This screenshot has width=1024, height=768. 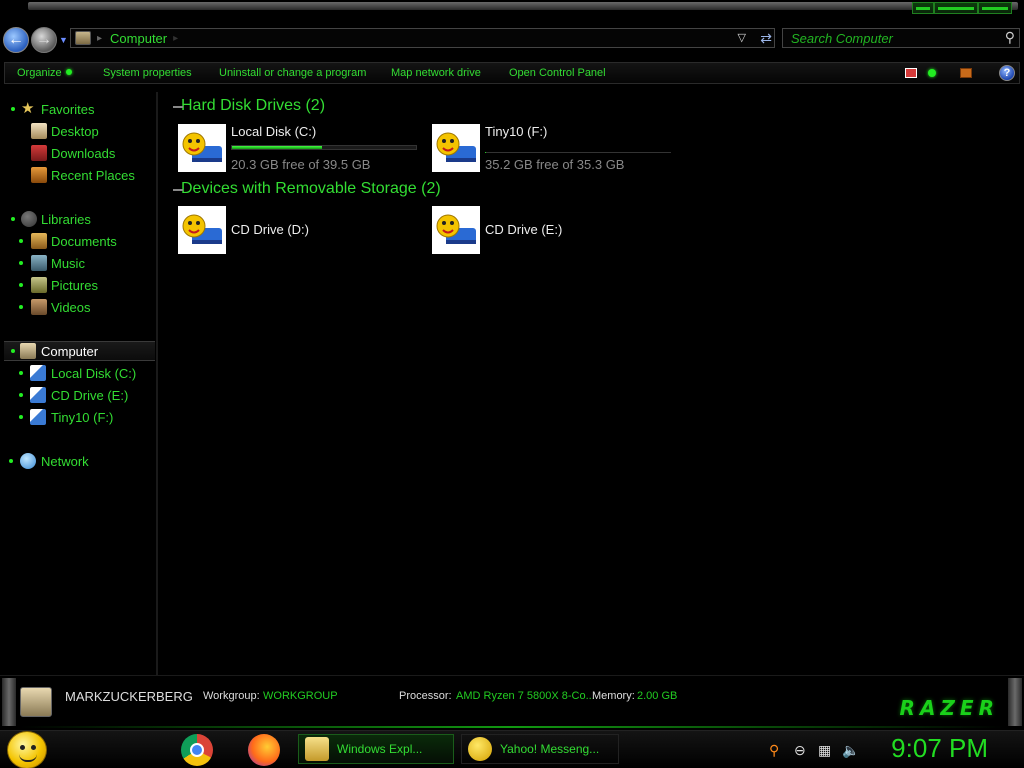 I want to click on preview-pane-icon, so click(x=966, y=73).